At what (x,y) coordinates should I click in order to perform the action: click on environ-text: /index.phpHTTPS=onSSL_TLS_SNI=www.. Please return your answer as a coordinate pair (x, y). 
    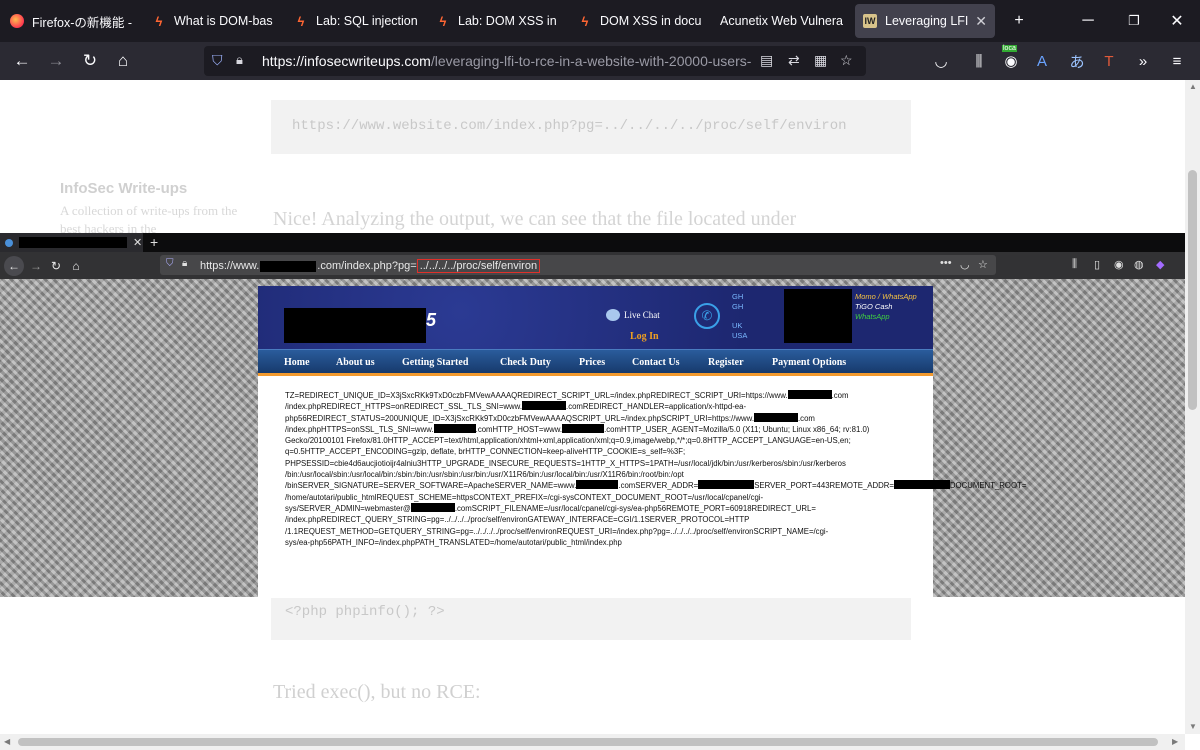
    Looking at the image, I should click on (359, 429).